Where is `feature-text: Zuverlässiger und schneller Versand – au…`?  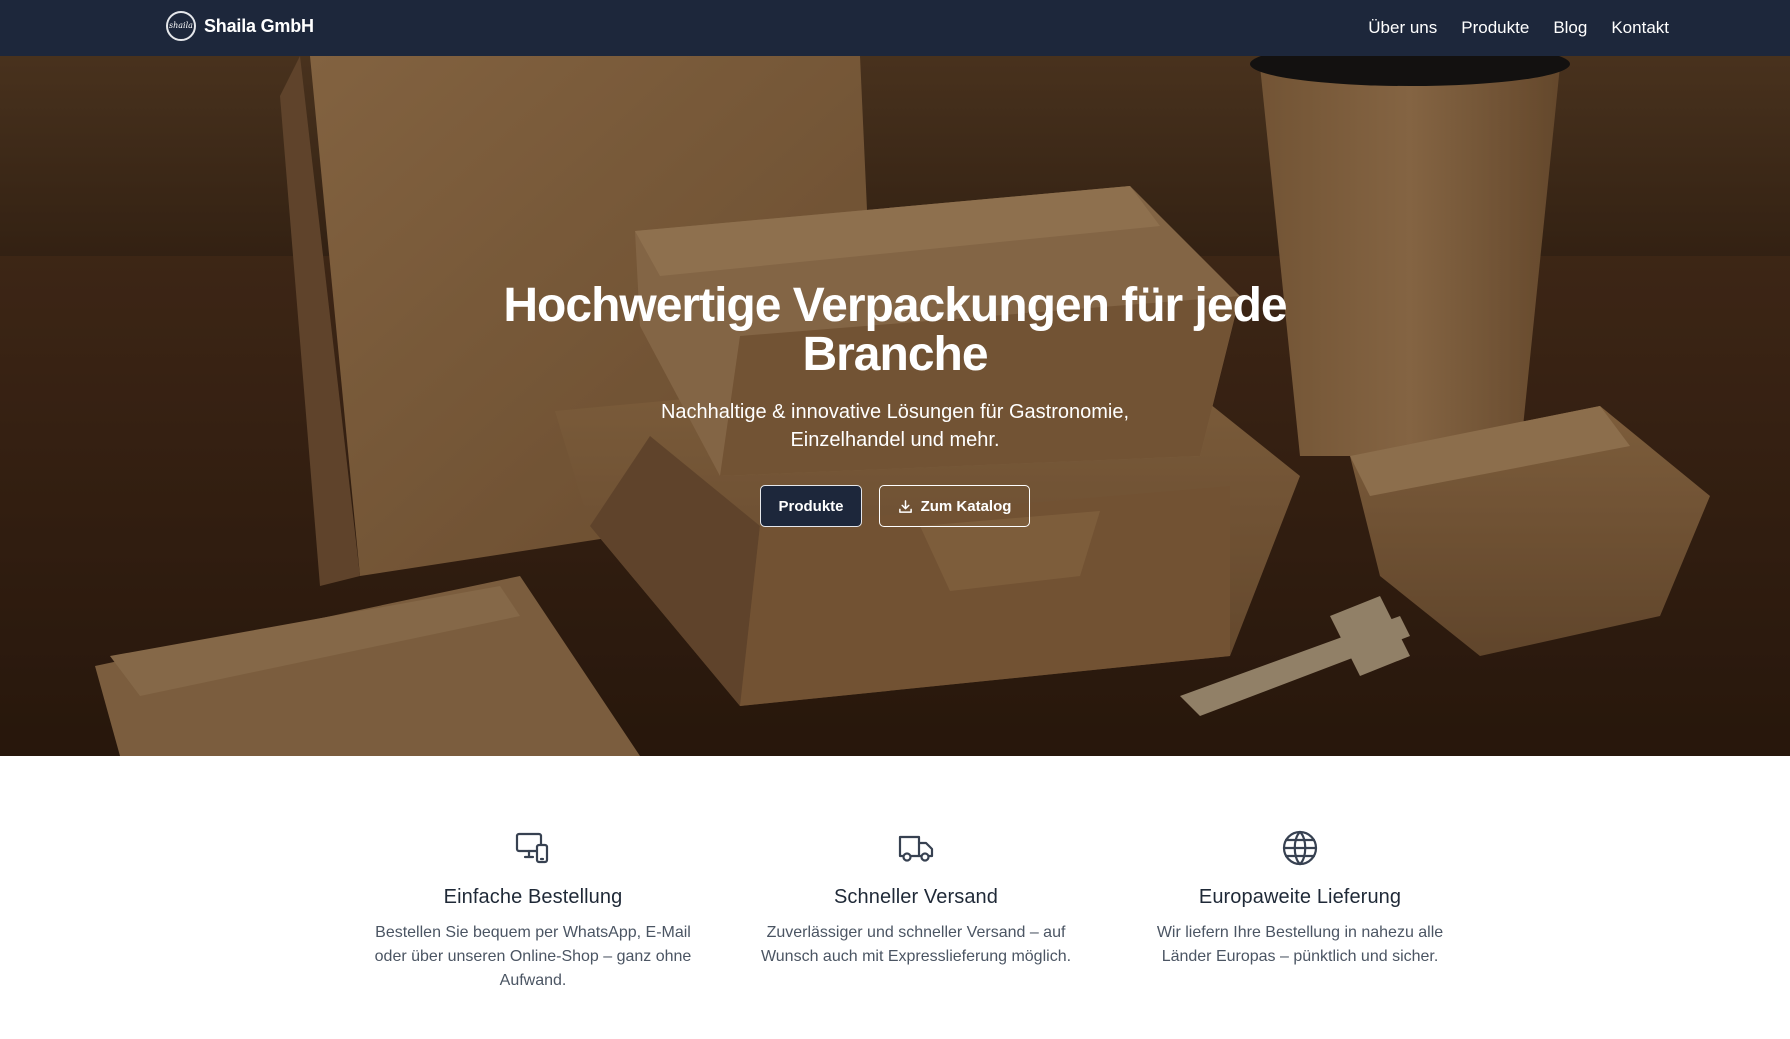
feature-text: Zuverlässiger und schneller Versand – au… is located at coordinates (916, 944).